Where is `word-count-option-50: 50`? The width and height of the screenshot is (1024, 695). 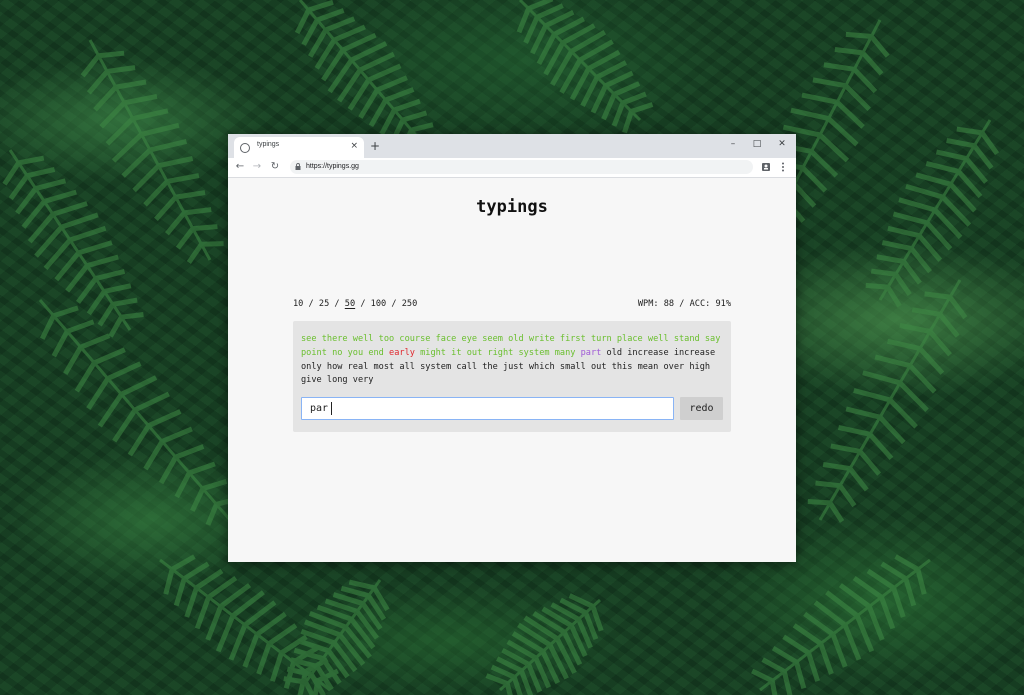
word-count-option-50: 50 is located at coordinates (350, 304).